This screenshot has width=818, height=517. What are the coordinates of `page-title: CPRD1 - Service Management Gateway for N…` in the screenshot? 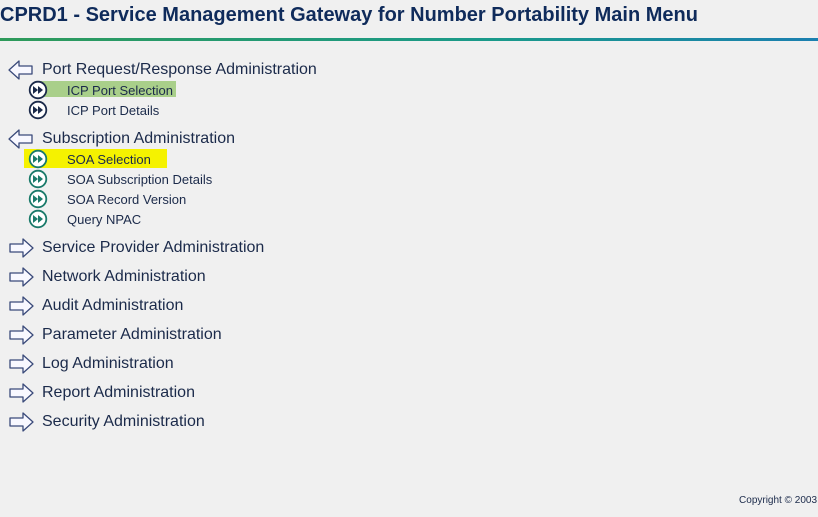 It's located at (349, 15).